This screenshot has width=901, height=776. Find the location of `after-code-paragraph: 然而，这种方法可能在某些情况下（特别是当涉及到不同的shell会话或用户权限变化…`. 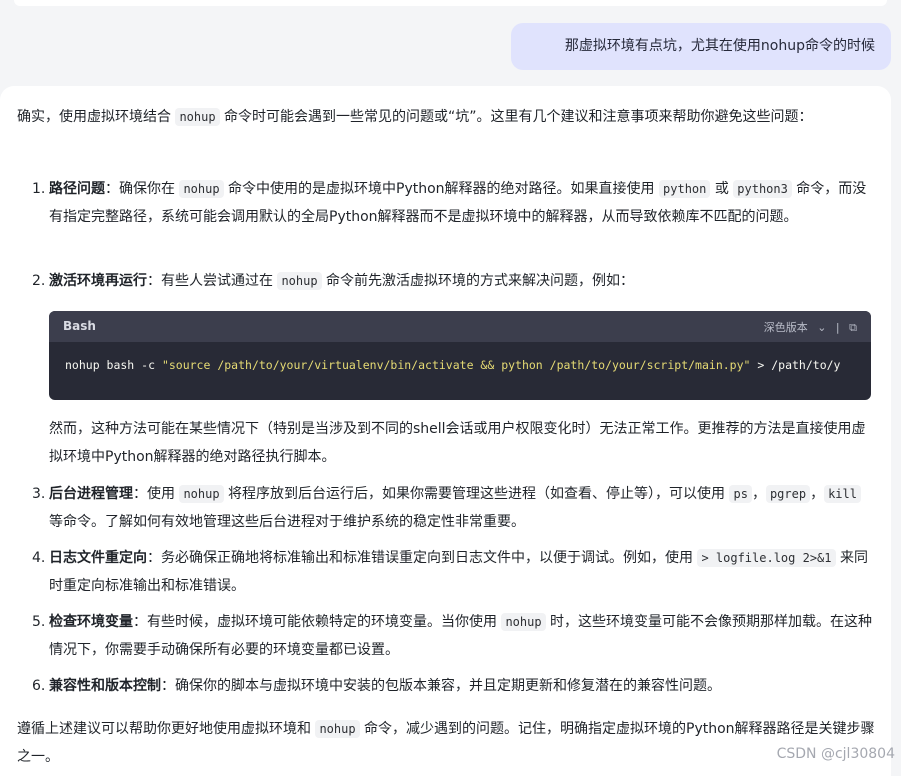

after-code-paragraph: 然而，这种方法可能在某些情况下（特别是当涉及到不同的shell会话或用户权限变化… is located at coordinates (457, 443).